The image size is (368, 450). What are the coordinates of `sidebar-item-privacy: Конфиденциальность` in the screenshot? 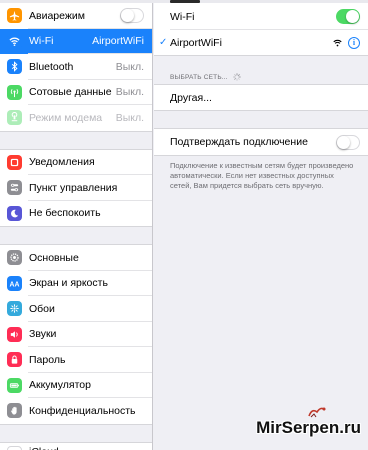 It's located at (76, 411).